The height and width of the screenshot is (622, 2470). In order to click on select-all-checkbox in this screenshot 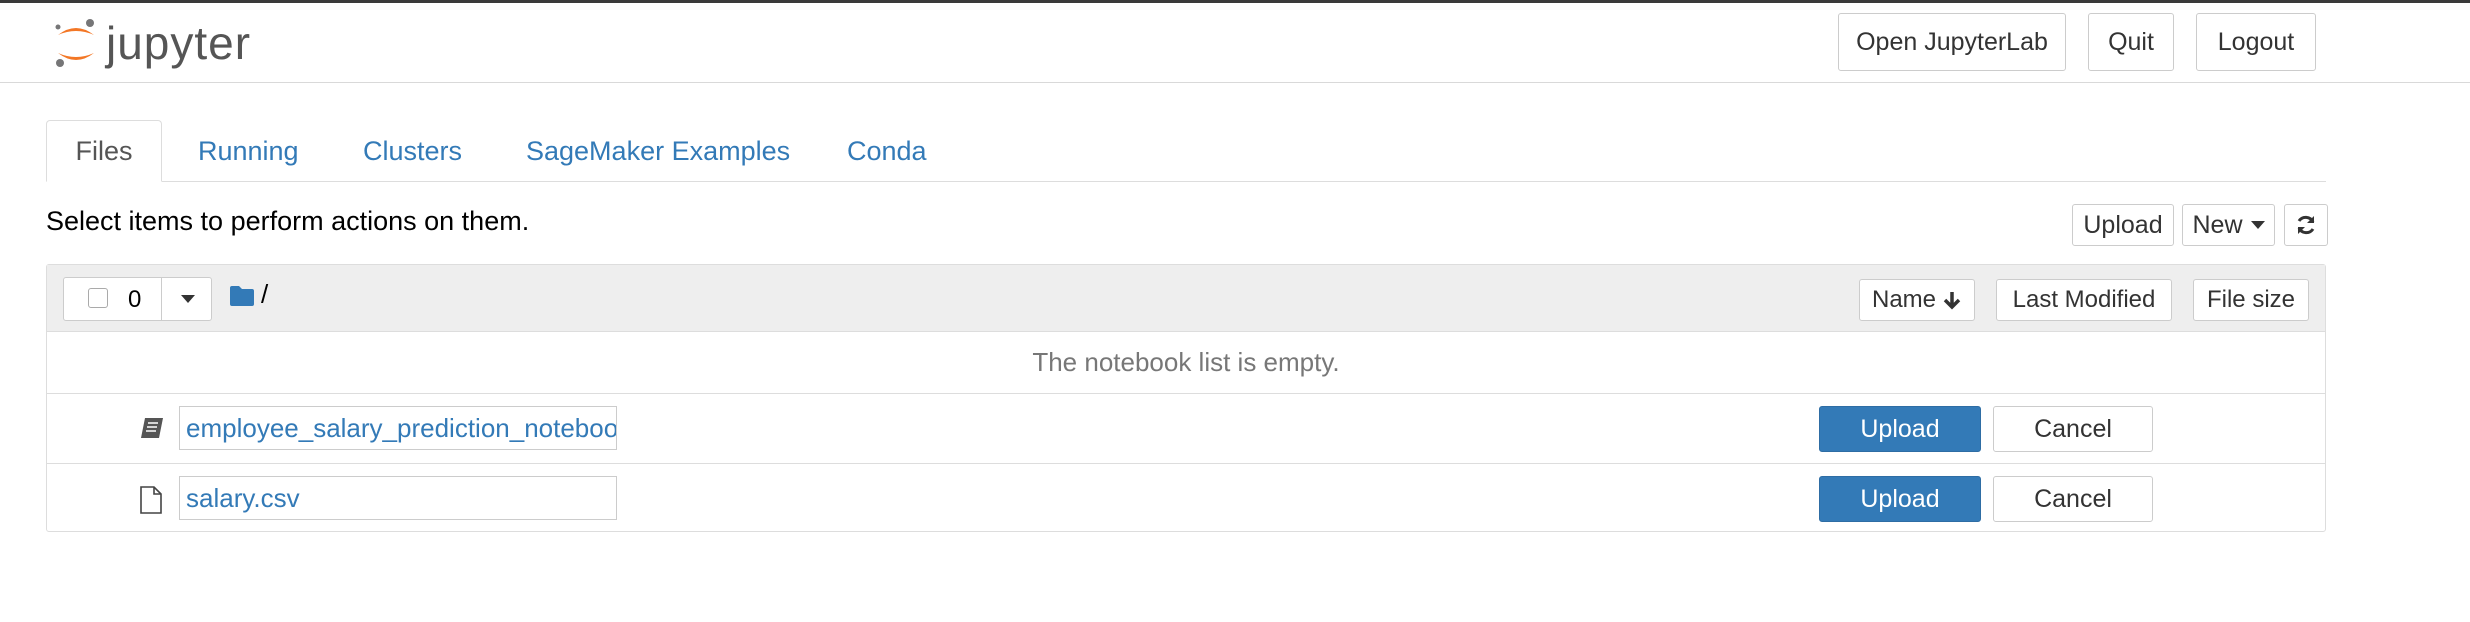, I will do `click(98, 298)`.